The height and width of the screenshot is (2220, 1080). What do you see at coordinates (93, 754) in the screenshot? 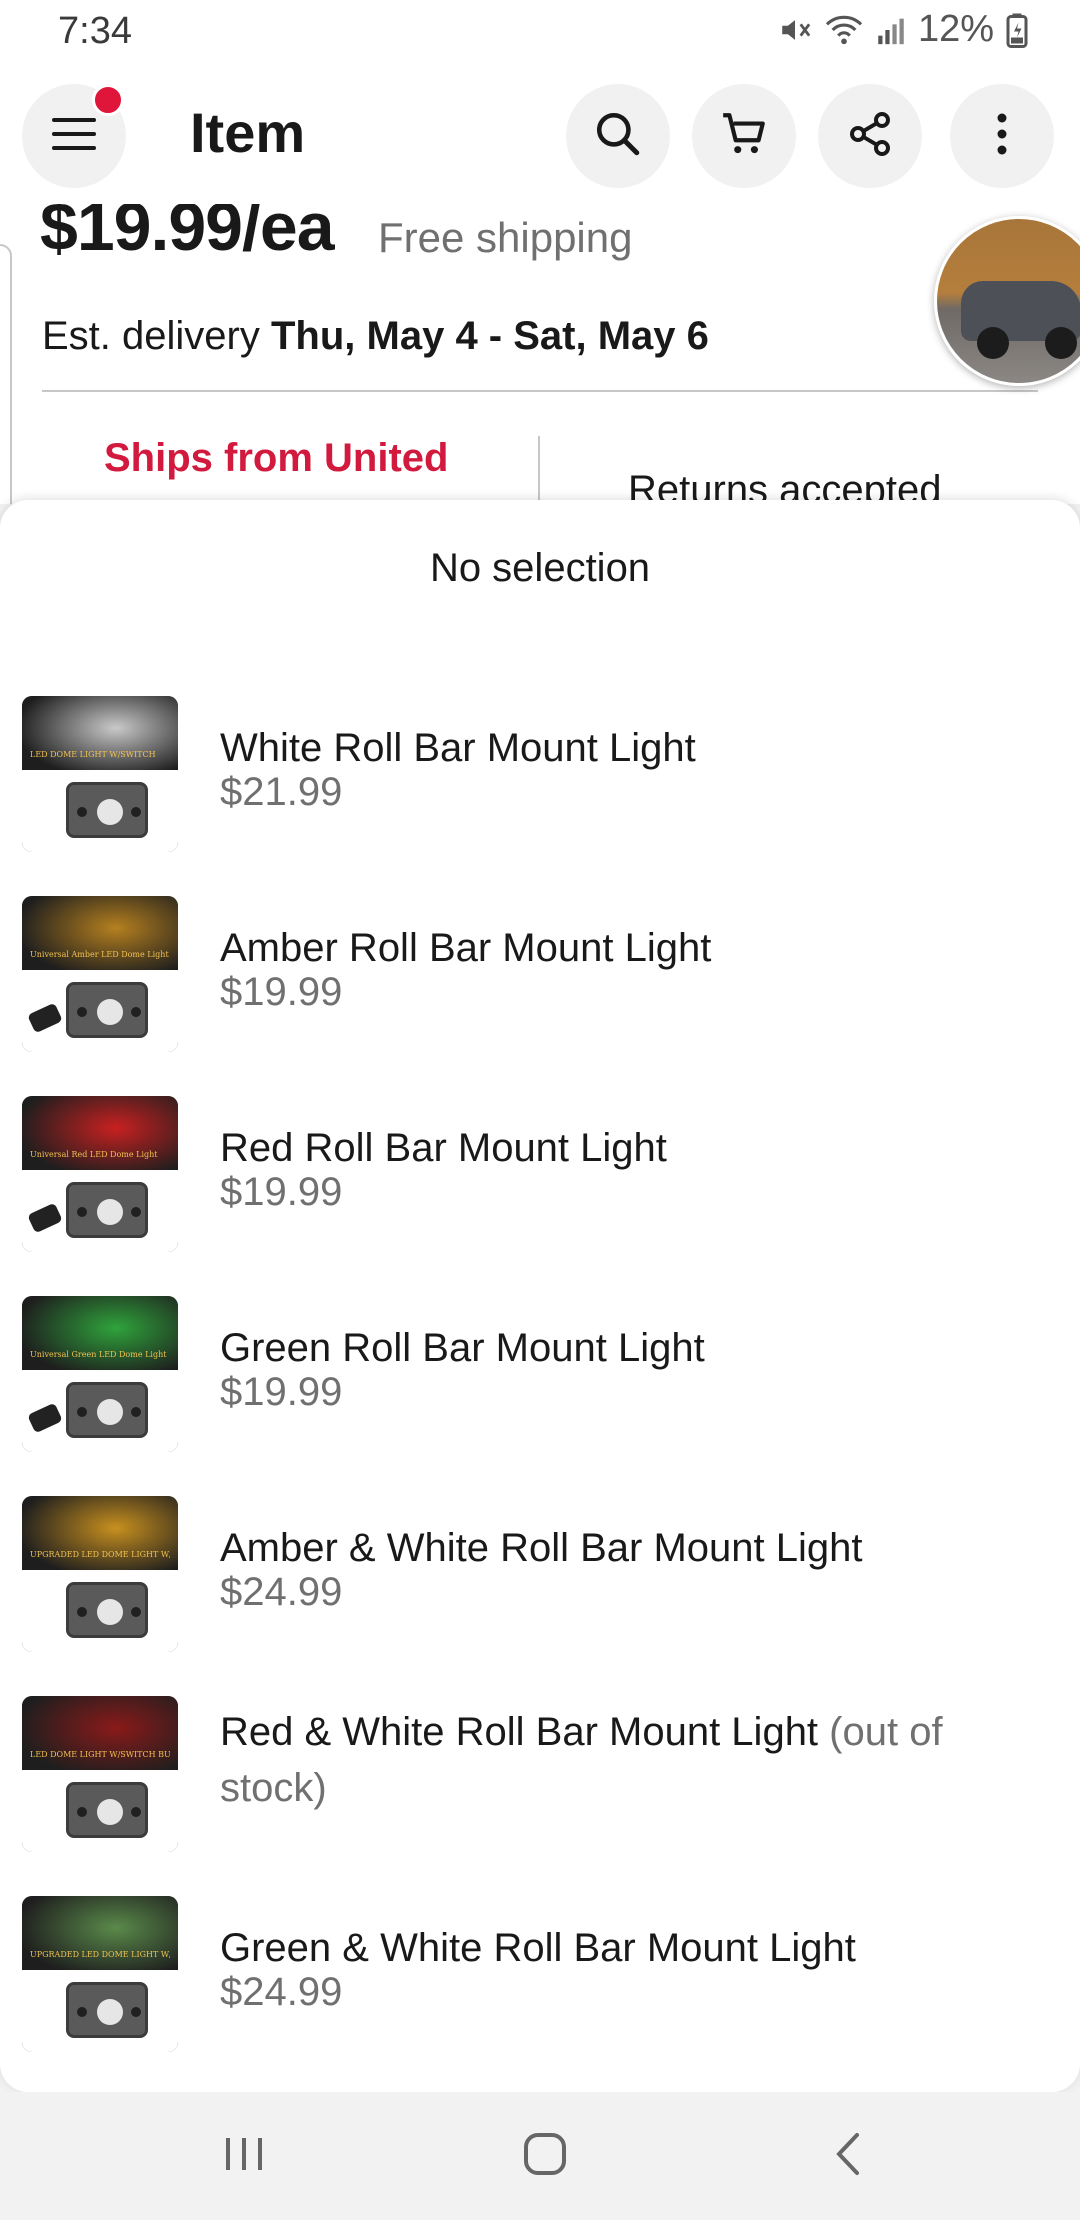
I see `thumbnail-banner: LED DOME LIGHT W/SWITCH` at bounding box center [93, 754].